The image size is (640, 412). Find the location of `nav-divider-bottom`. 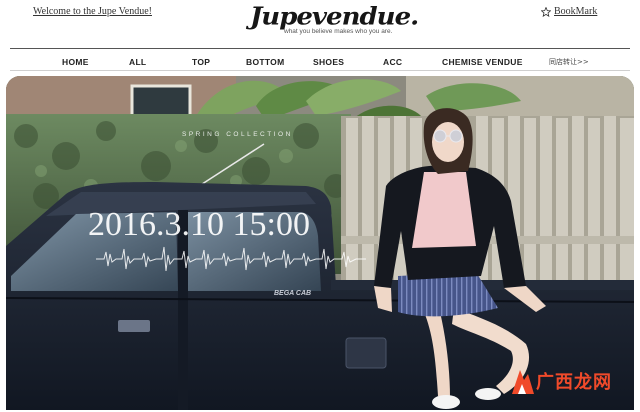

nav-divider-bottom is located at coordinates (320, 70).